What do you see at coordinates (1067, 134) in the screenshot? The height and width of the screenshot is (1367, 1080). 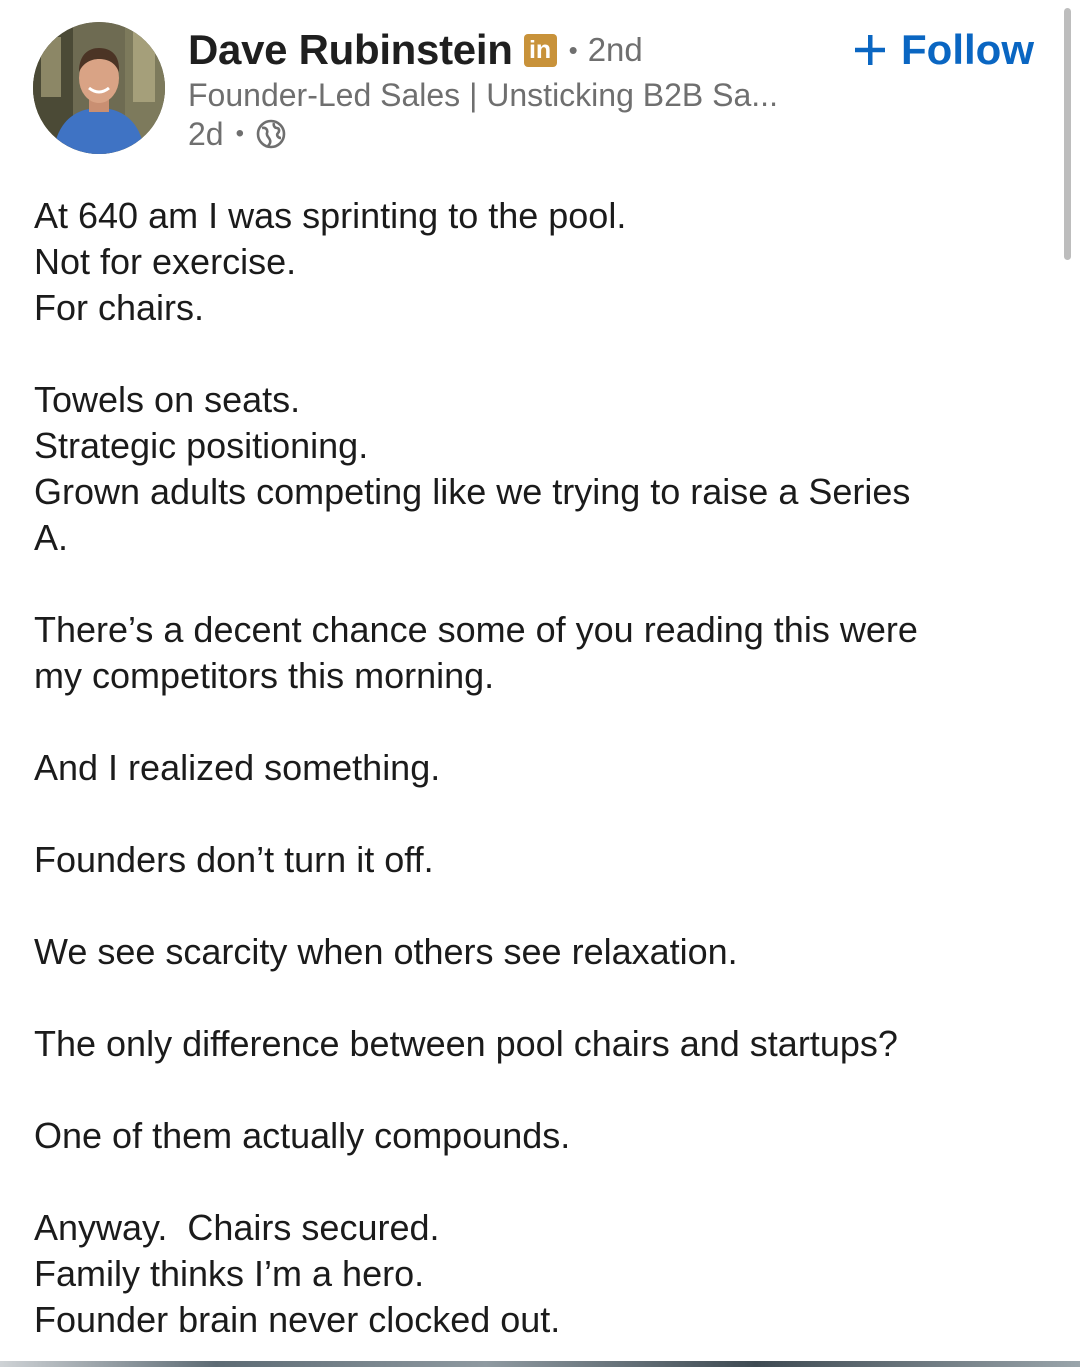 I see `scrollbar` at bounding box center [1067, 134].